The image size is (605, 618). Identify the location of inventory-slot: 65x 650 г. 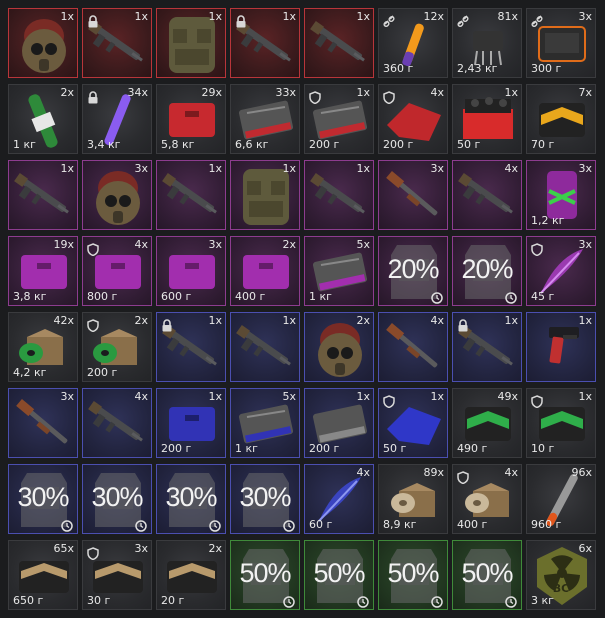
(43, 575).